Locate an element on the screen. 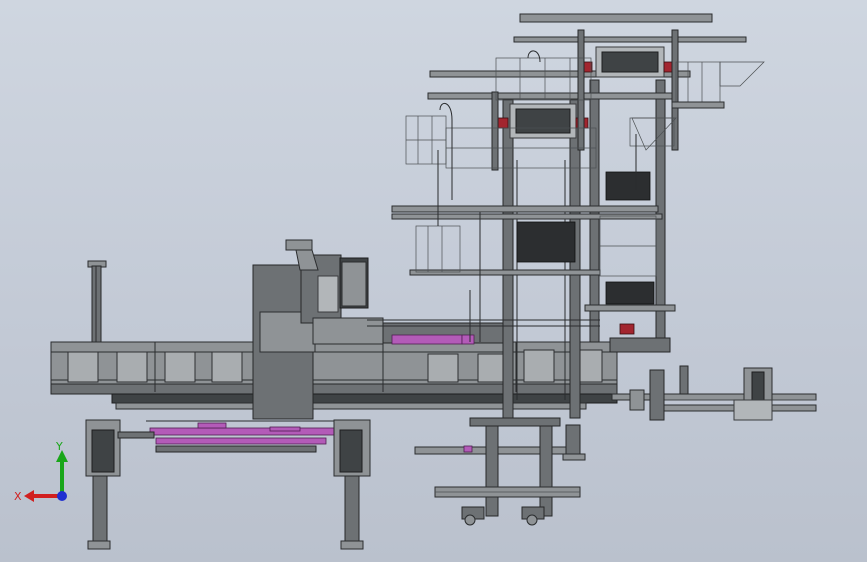 The image size is (867, 562). x-axis-label: X is located at coordinates (18, 496).